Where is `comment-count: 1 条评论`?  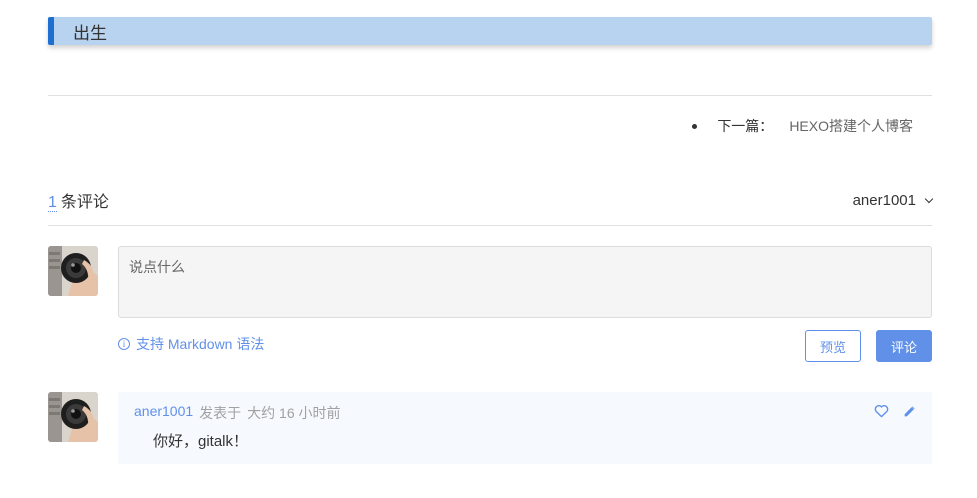 comment-count: 1 条评论 is located at coordinates (78, 200).